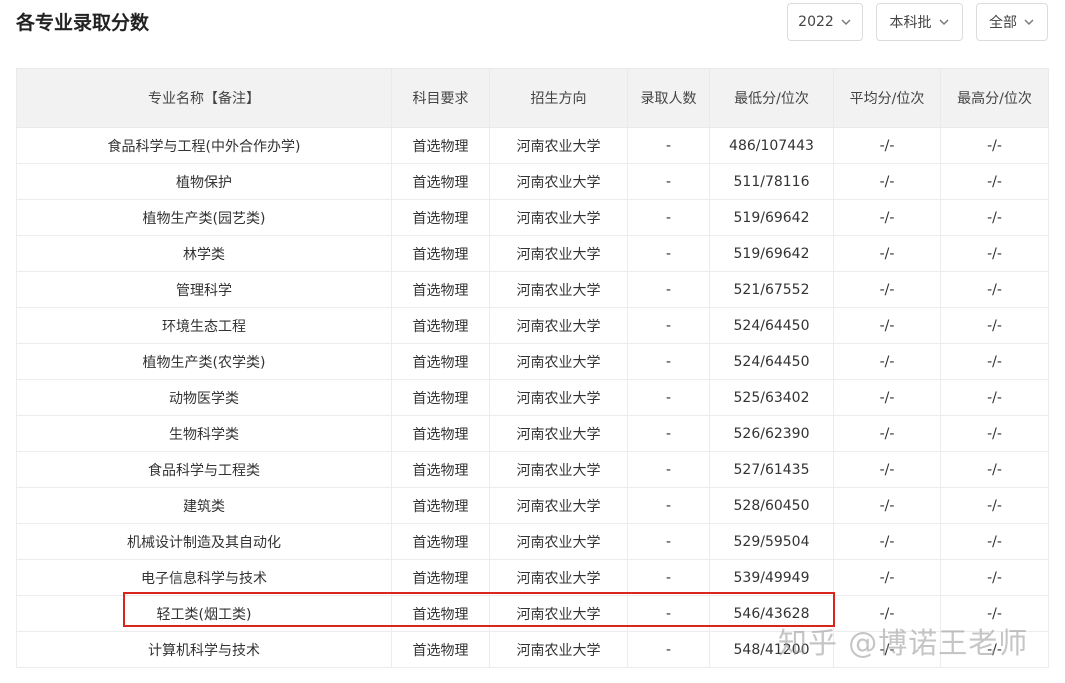  What do you see at coordinates (532, 433) in the screenshot?
I see `table-row: 生物科学类 首选物理 河南农业大学 -526/62390 -/- -/-` at bounding box center [532, 433].